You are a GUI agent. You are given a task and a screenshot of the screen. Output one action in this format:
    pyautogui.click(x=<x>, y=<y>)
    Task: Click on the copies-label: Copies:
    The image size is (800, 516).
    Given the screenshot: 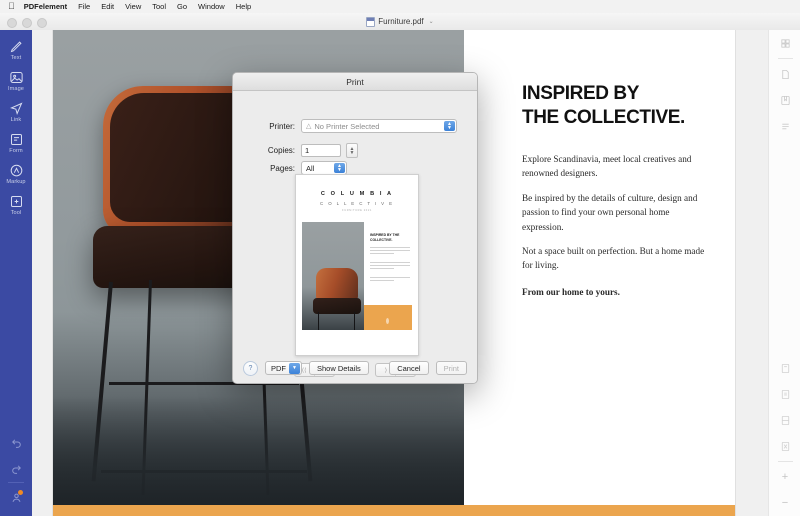 What is the action you would take?
    pyautogui.click(x=281, y=150)
    